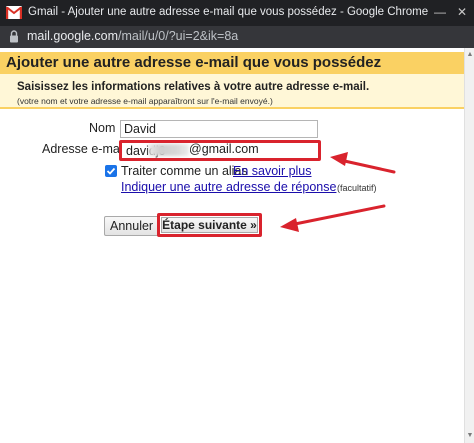 Image resolution: width=474 pixels, height=443 pixels. Describe the element at coordinates (462, 12) in the screenshot. I see `close-button: ✕` at that location.